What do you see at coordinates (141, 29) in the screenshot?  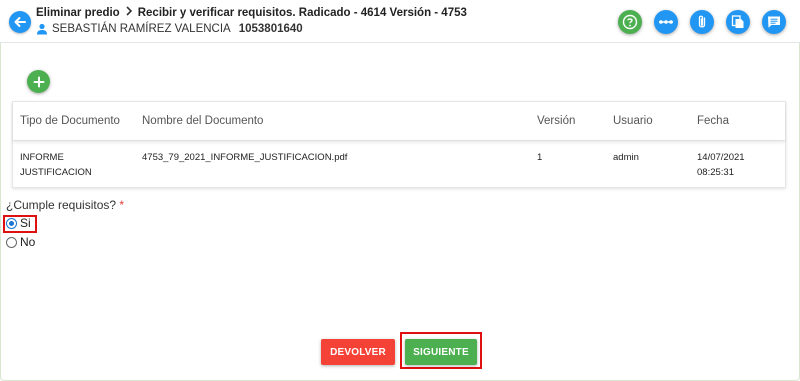 I see `user-name: SEBASTIÁN RAMÍREZ VALENCIA` at bounding box center [141, 29].